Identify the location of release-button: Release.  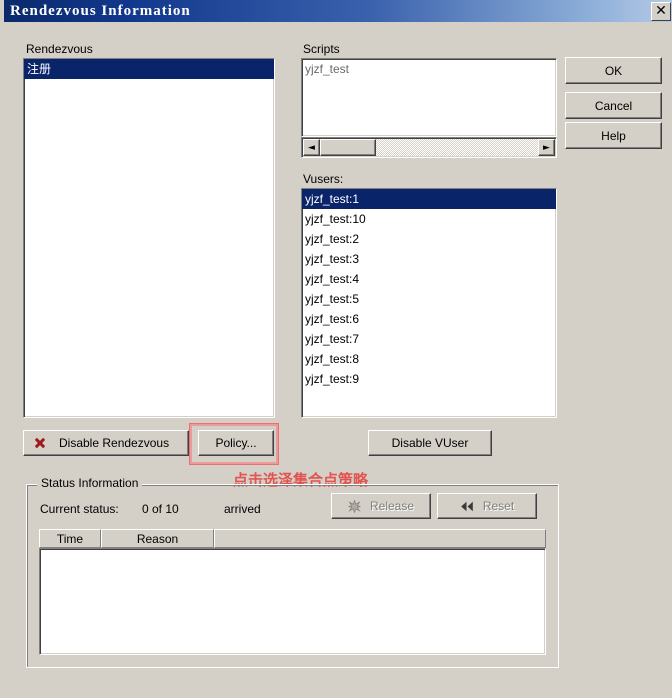
(381, 506).